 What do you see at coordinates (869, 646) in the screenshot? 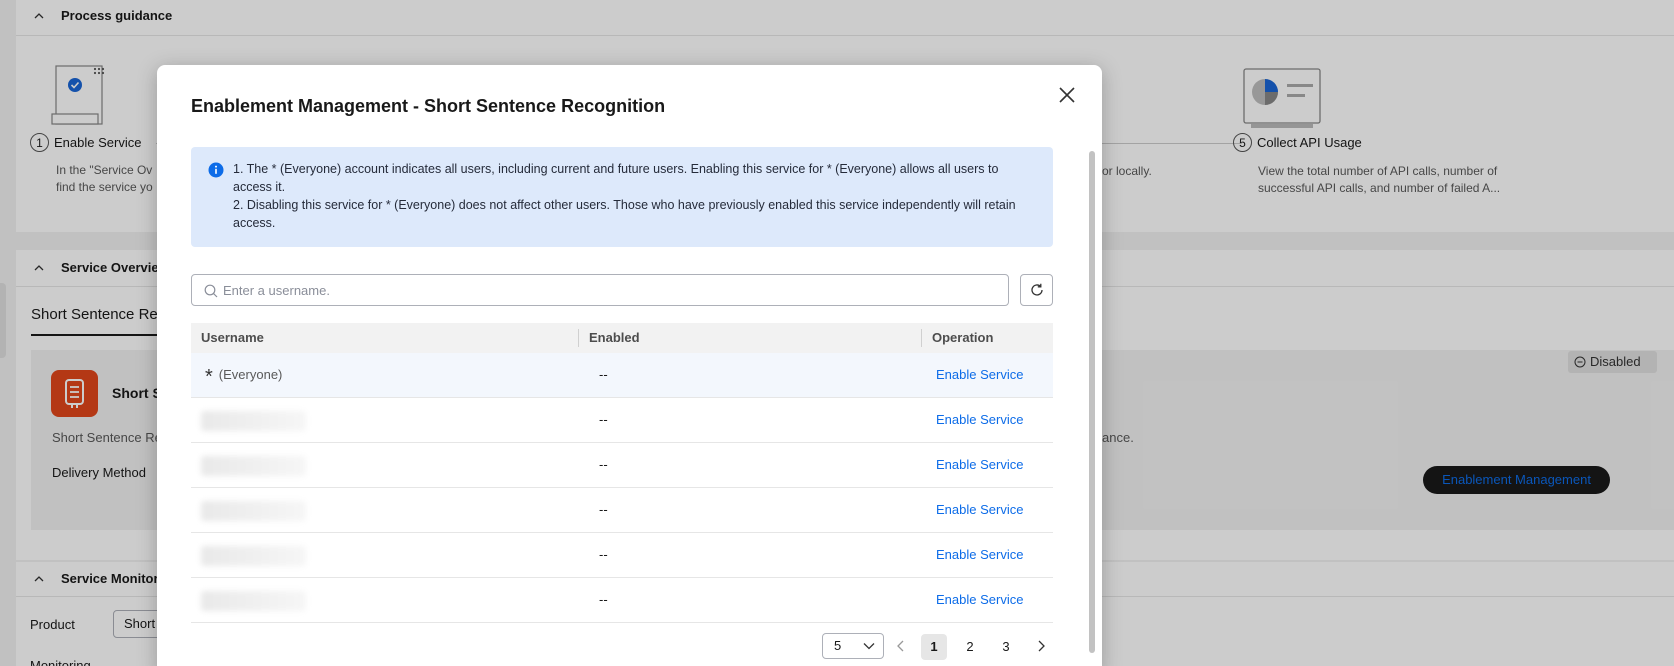
I see `chevron-down-icon` at bounding box center [869, 646].